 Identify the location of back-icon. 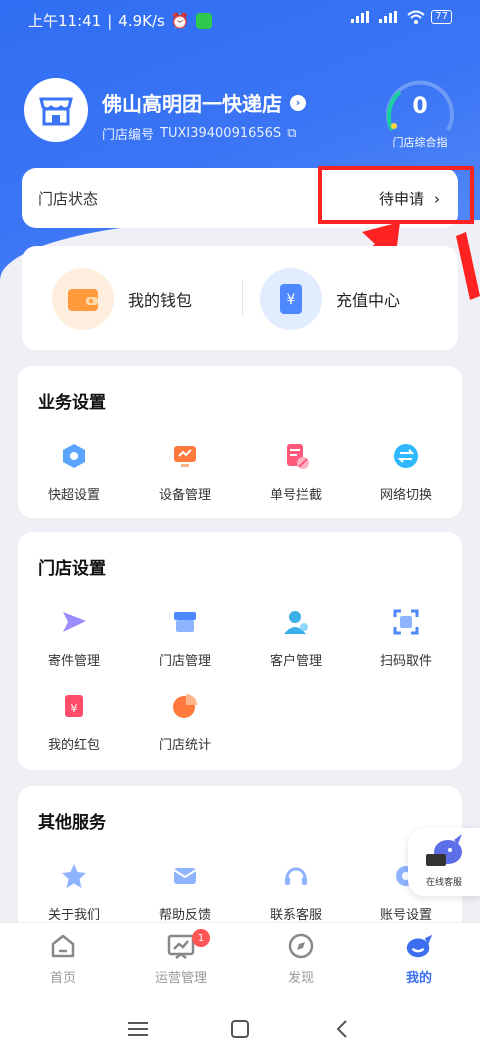
(342, 1029).